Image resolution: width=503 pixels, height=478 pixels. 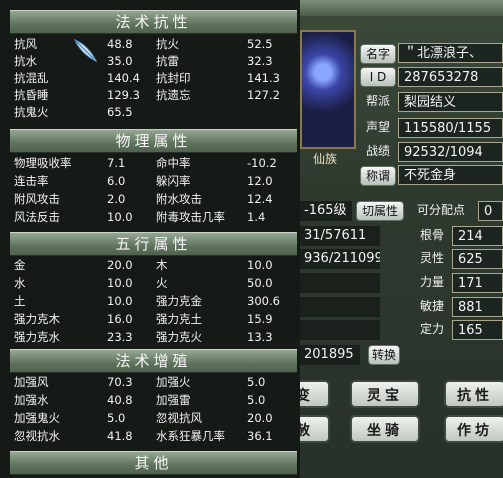 I want to click on attr-label: 抗火, so click(x=167, y=44).